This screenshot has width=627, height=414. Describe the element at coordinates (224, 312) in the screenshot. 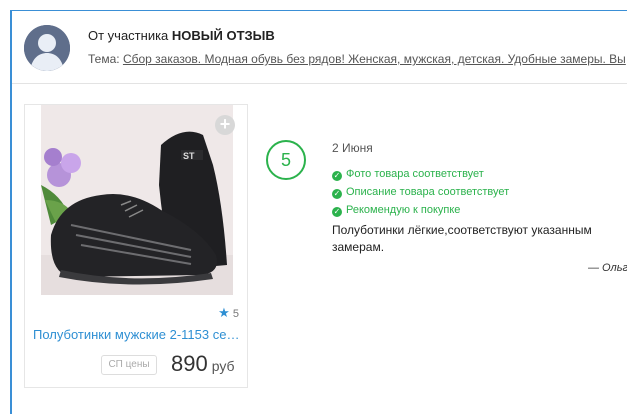

I see `star-icon: ★` at that location.